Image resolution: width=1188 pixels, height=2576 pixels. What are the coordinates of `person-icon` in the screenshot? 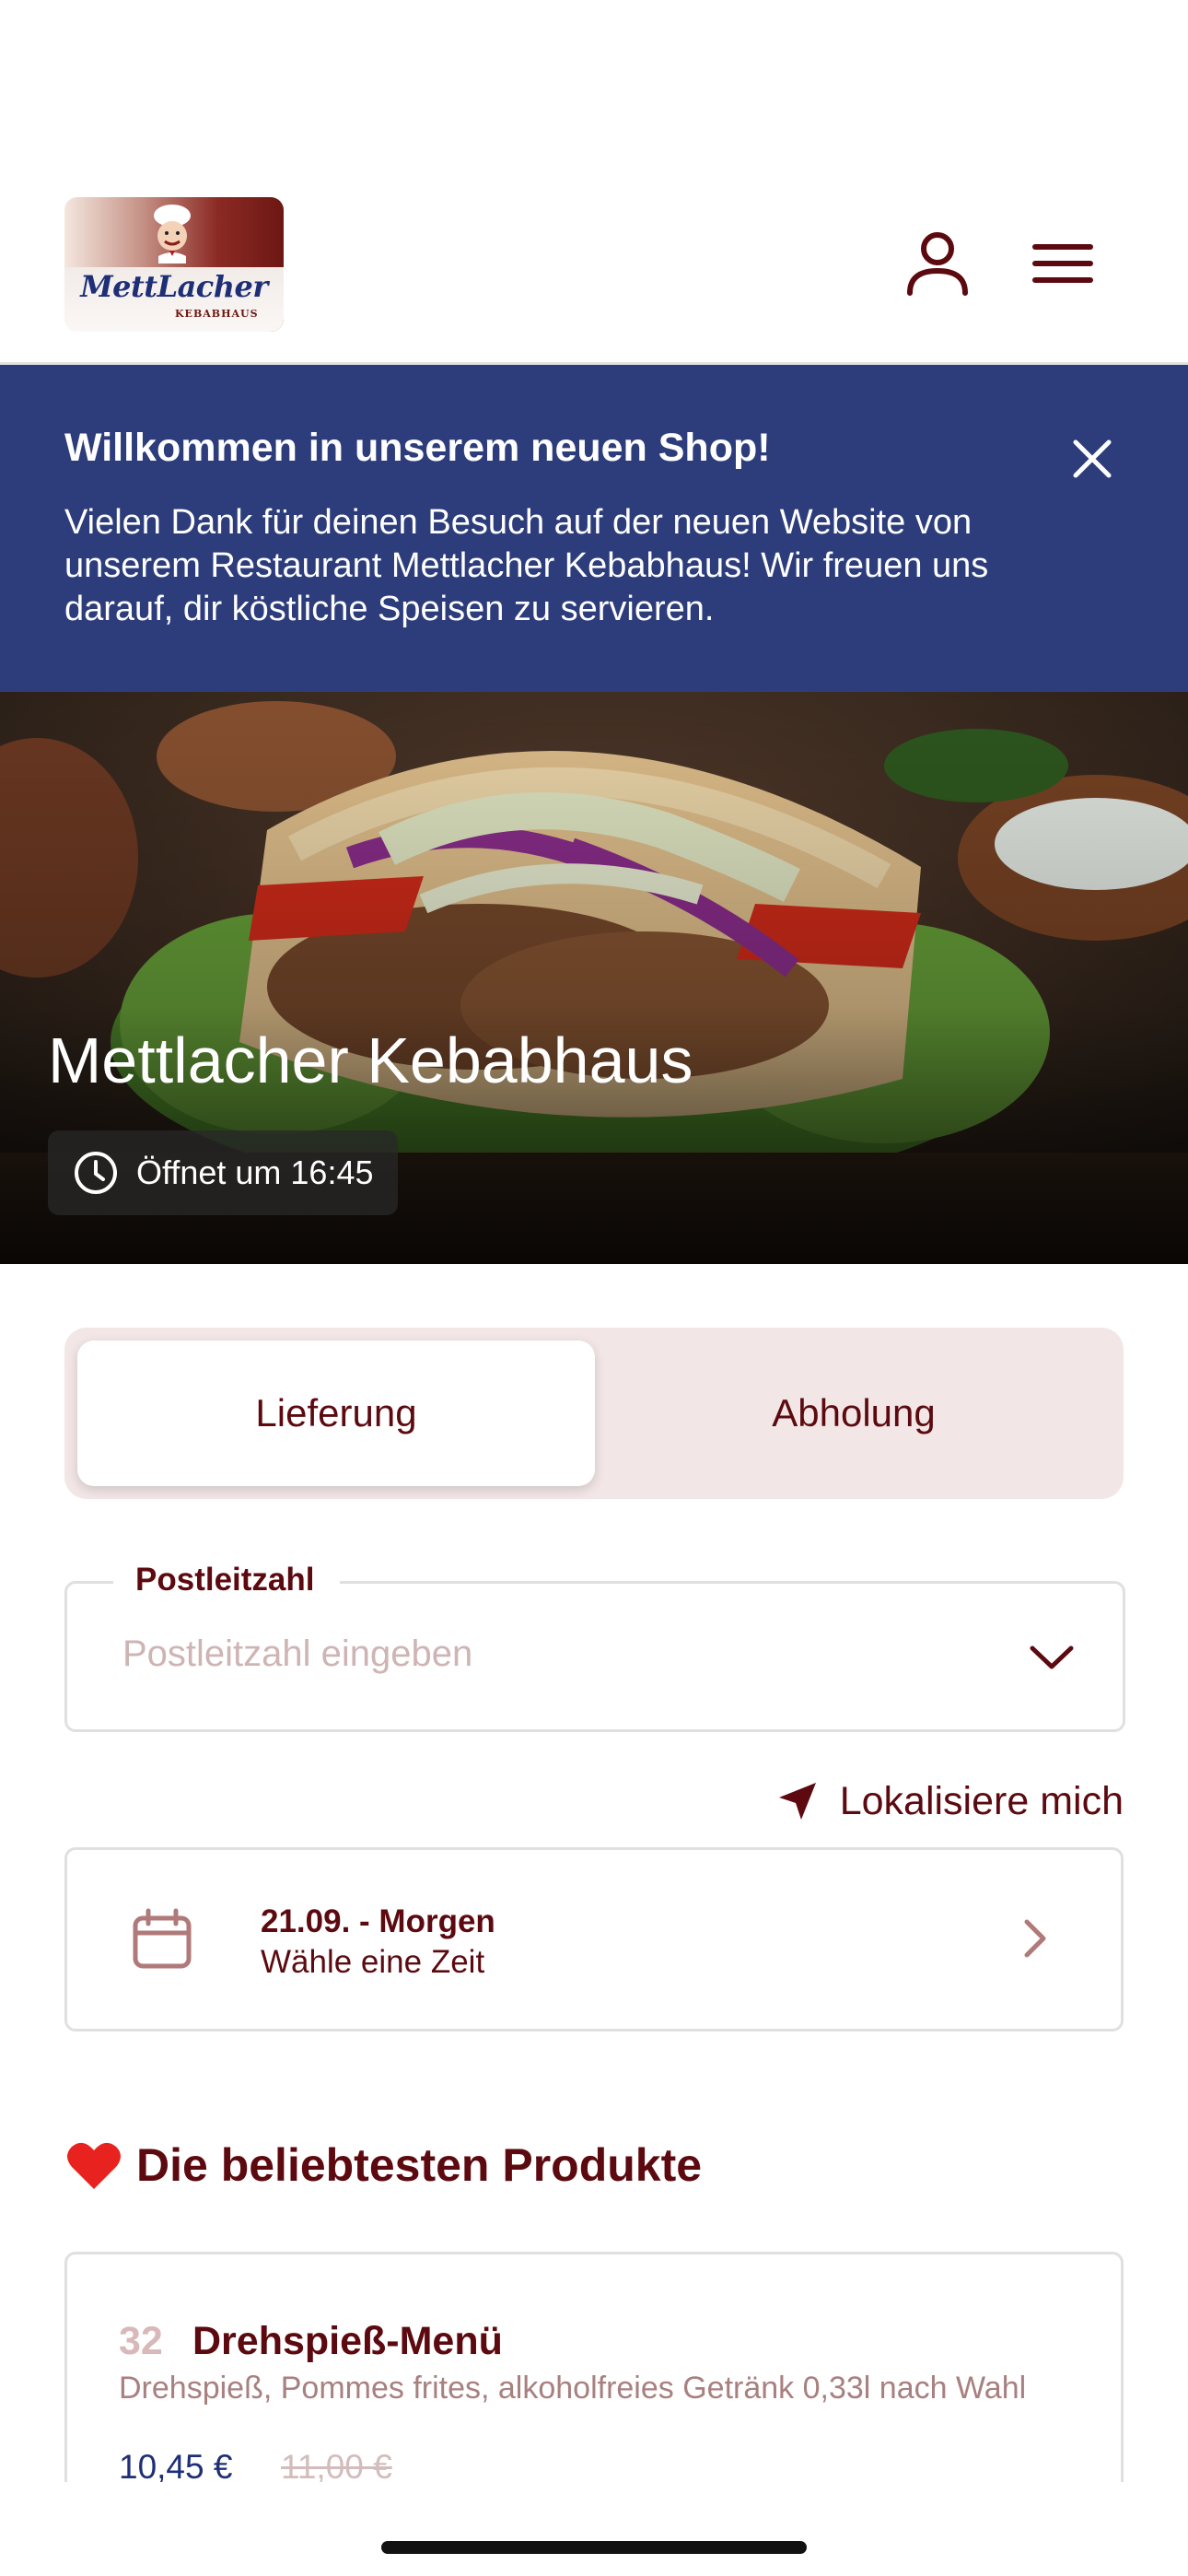 It's located at (937, 263).